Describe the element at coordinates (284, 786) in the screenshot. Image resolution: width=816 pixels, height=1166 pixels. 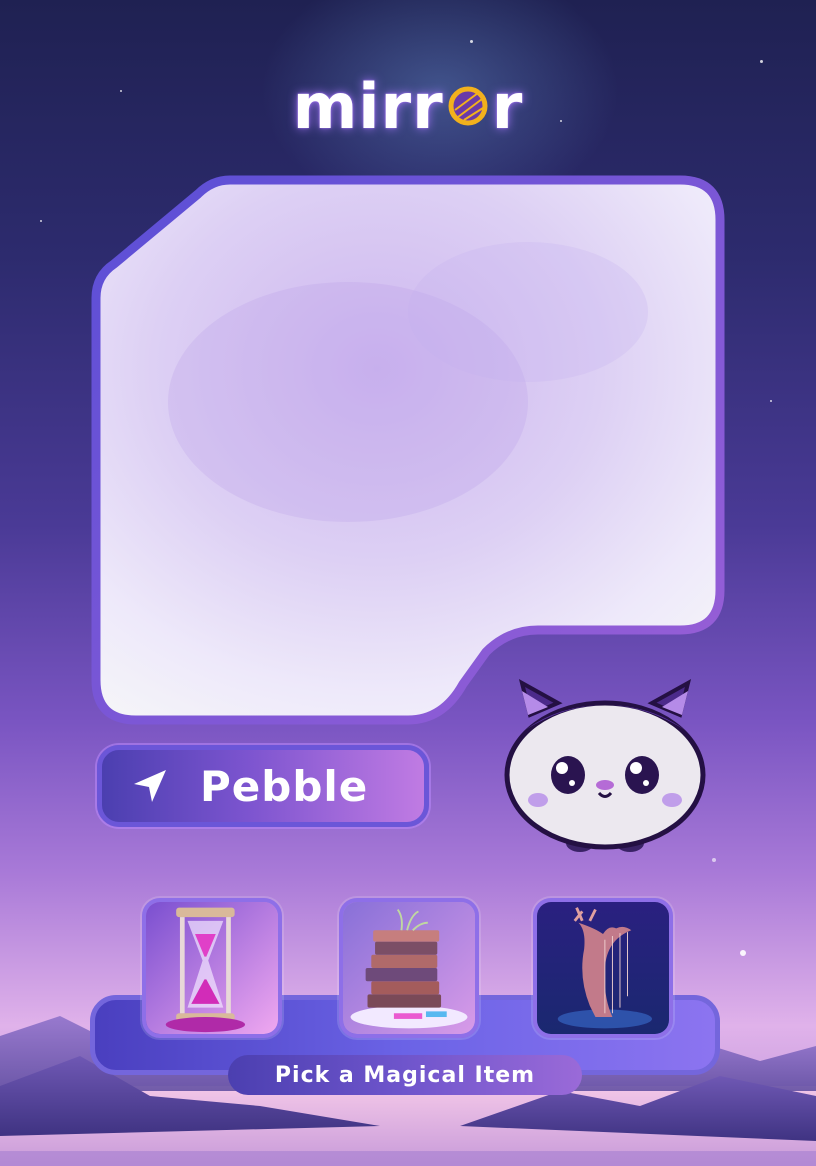
I see `character-name: Pebble` at that location.